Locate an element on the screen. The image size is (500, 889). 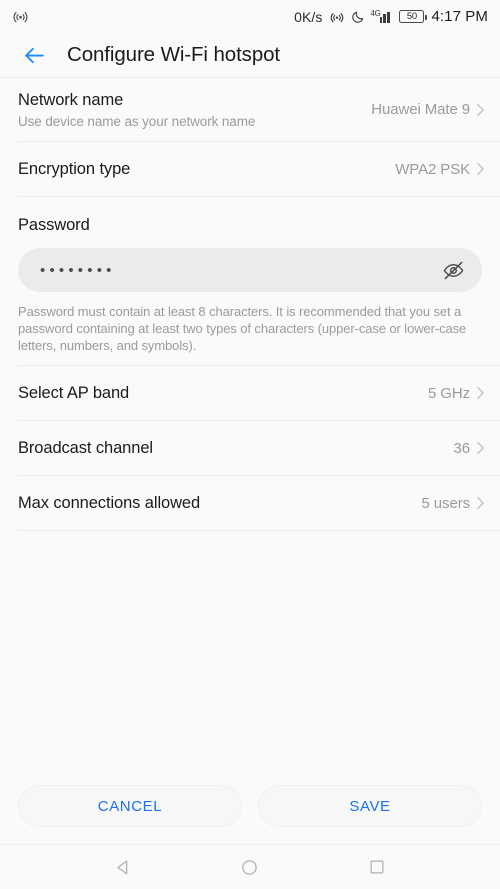
signal-bars-icon: 4G is located at coordinates (382, 16).